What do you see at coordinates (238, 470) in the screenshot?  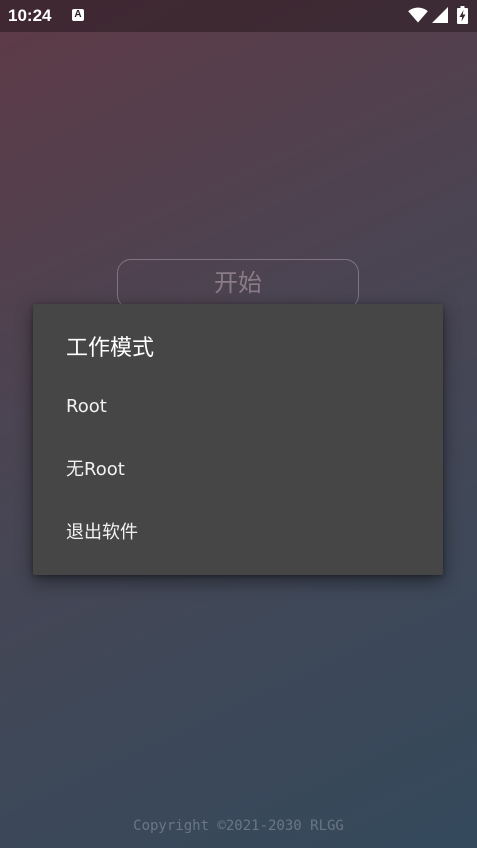 I see `dialog-item-no-root: 无Root` at bounding box center [238, 470].